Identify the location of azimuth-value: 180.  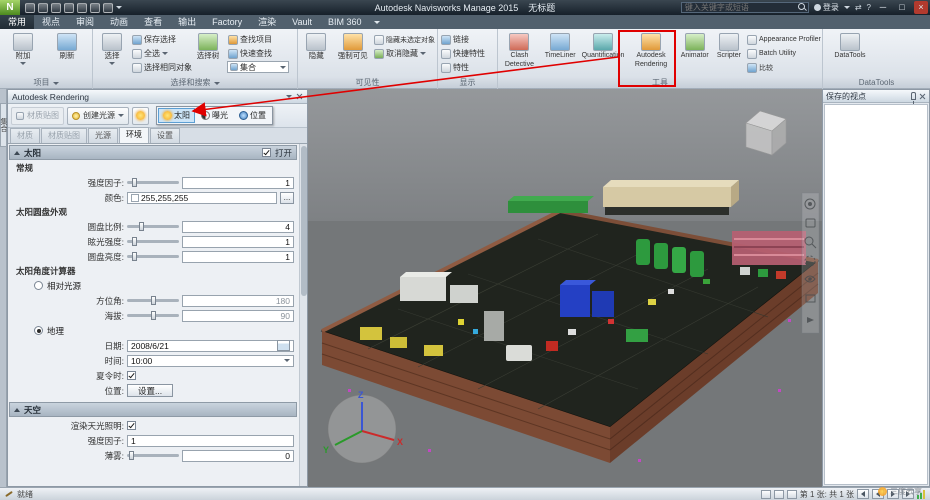
(238, 300).